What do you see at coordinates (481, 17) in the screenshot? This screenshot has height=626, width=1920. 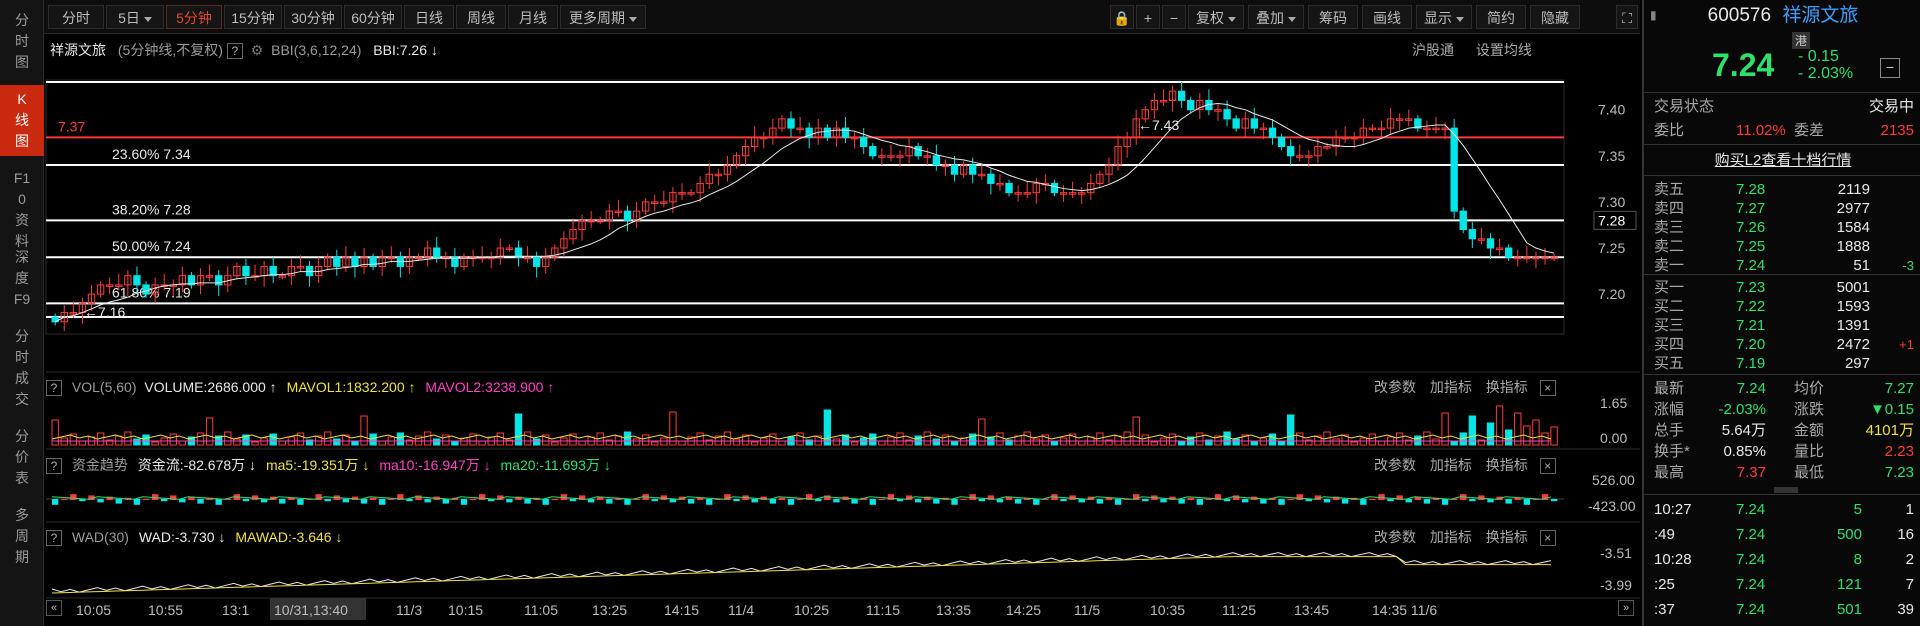 I see `period-btn-7: 周线` at bounding box center [481, 17].